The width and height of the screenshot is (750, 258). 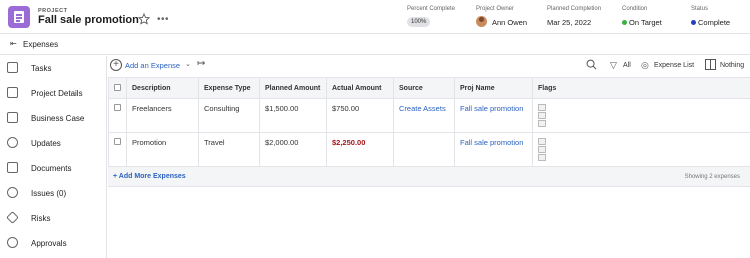 I want to click on filter-icon: ▽, so click(x=613, y=65).